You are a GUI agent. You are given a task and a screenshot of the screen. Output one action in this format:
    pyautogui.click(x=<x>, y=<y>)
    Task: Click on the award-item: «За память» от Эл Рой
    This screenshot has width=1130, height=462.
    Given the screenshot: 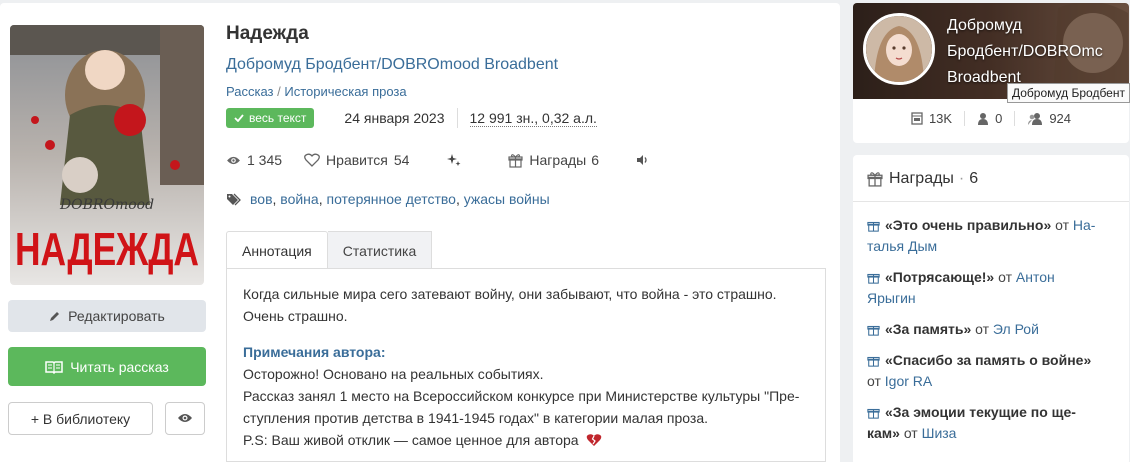 What is the action you would take?
    pyautogui.click(x=992, y=329)
    